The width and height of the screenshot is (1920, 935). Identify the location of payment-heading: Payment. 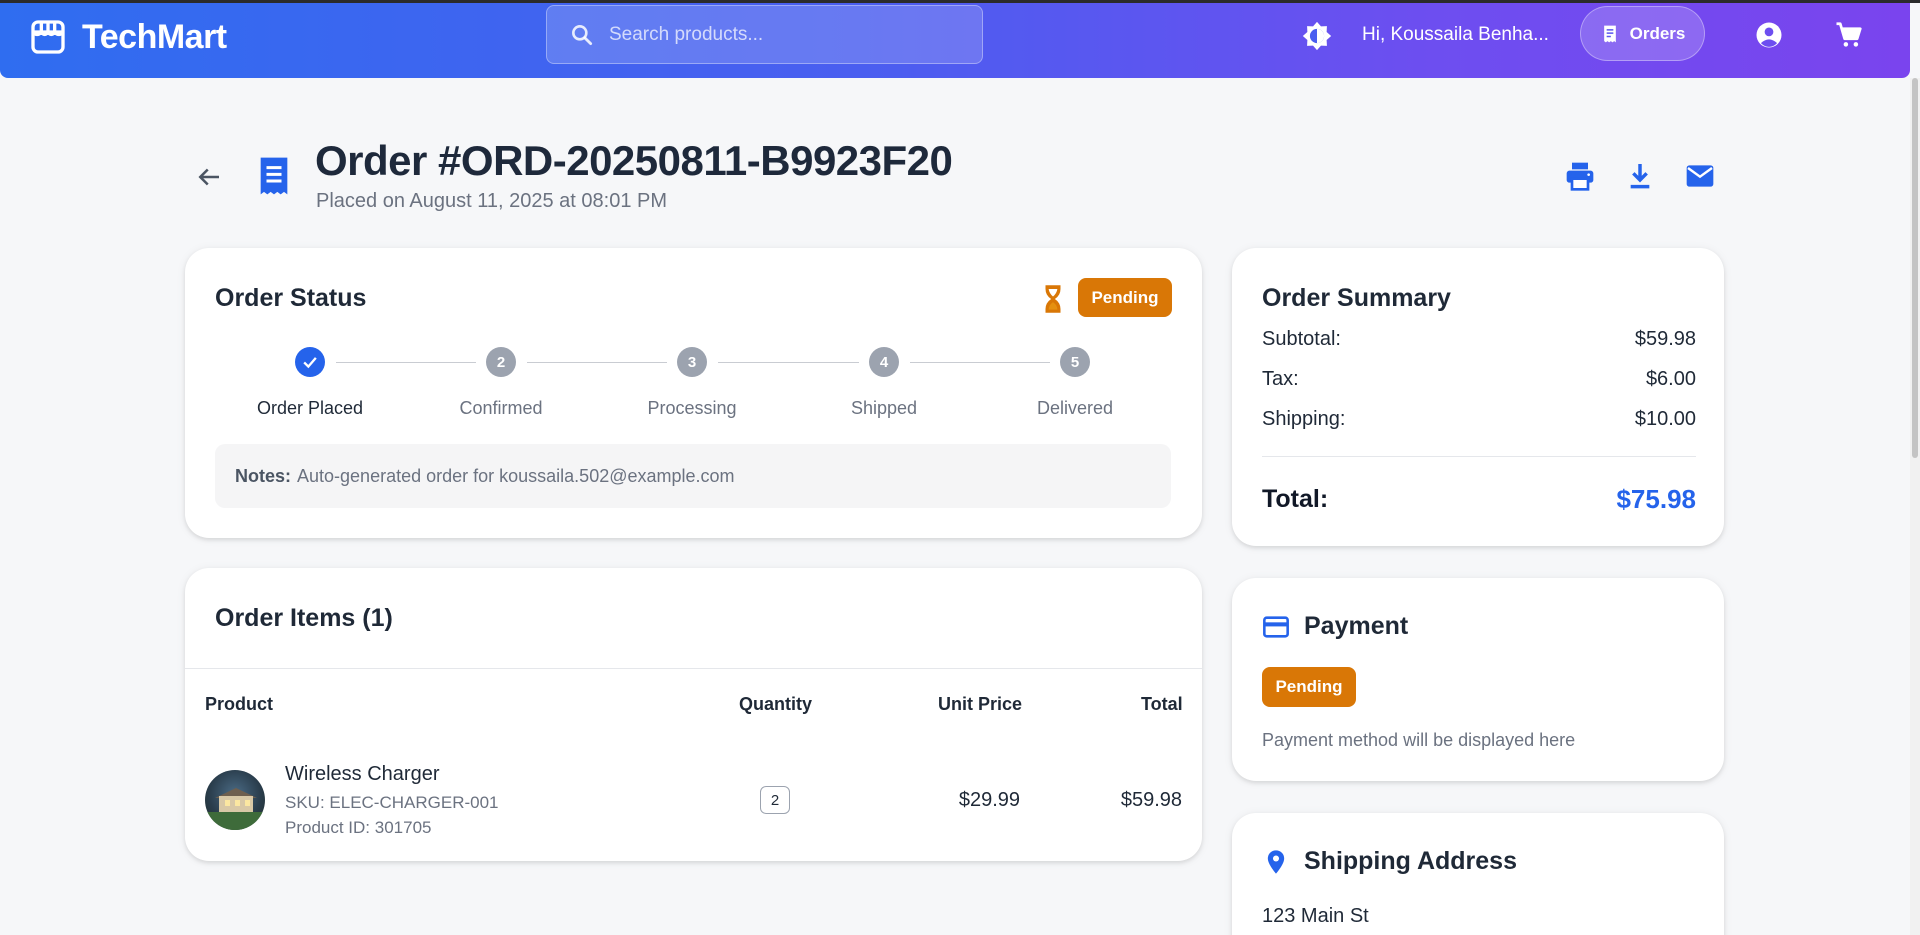
(1335, 626).